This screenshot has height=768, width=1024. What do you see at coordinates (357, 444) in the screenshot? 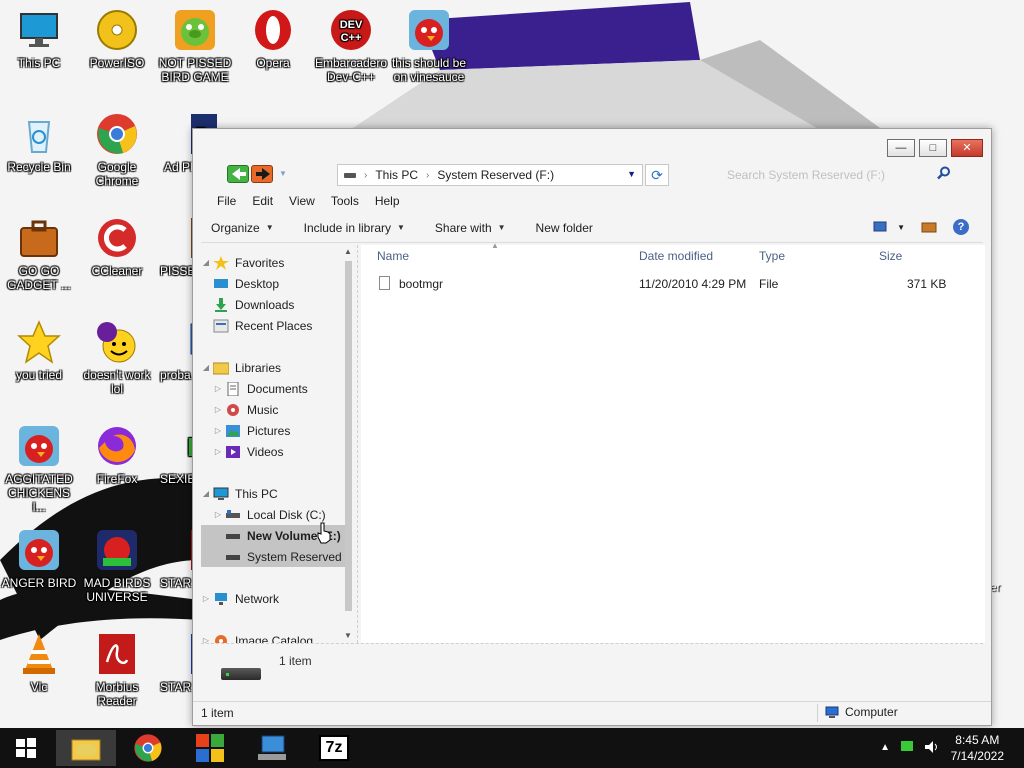
I see `pane-divider` at bounding box center [357, 444].